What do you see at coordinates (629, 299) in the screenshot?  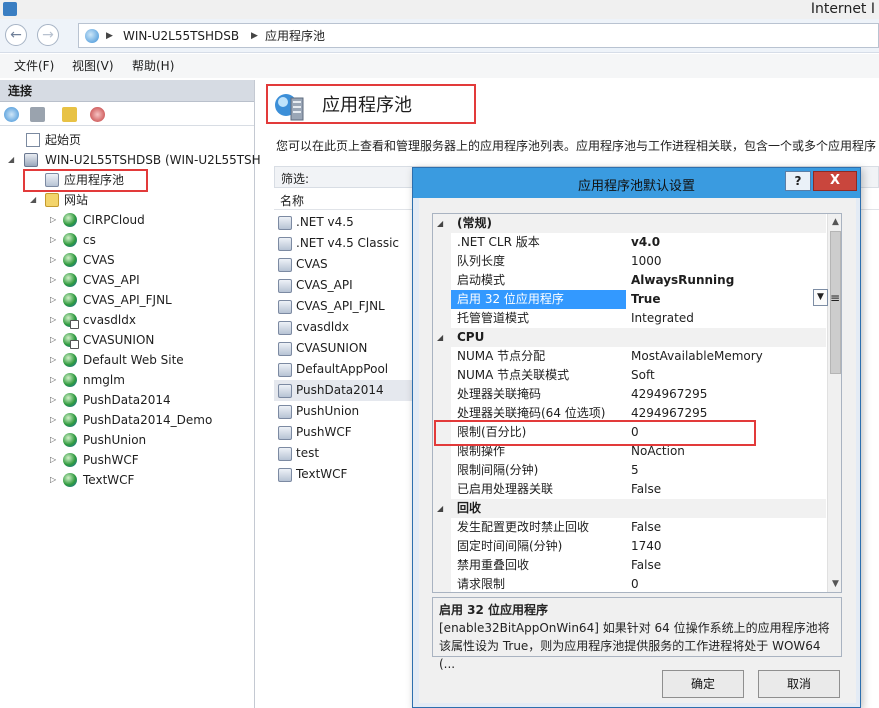 I see `property-row: 启用 32 位应用程序 True` at bounding box center [629, 299].